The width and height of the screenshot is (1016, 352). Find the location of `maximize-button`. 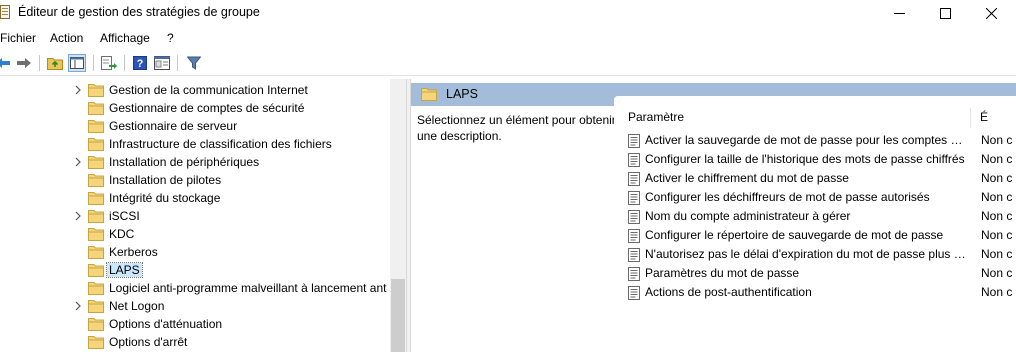

maximize-button is located at coordinates (945, 13).